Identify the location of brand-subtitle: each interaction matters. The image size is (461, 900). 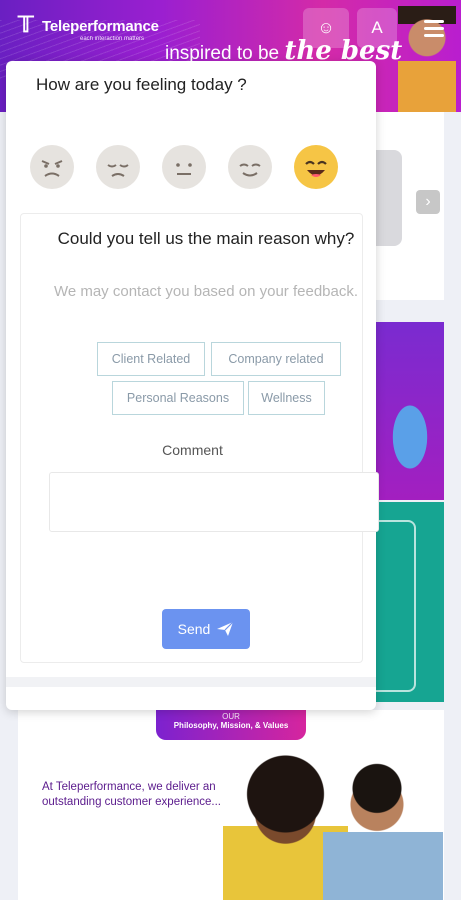
(112, 39).